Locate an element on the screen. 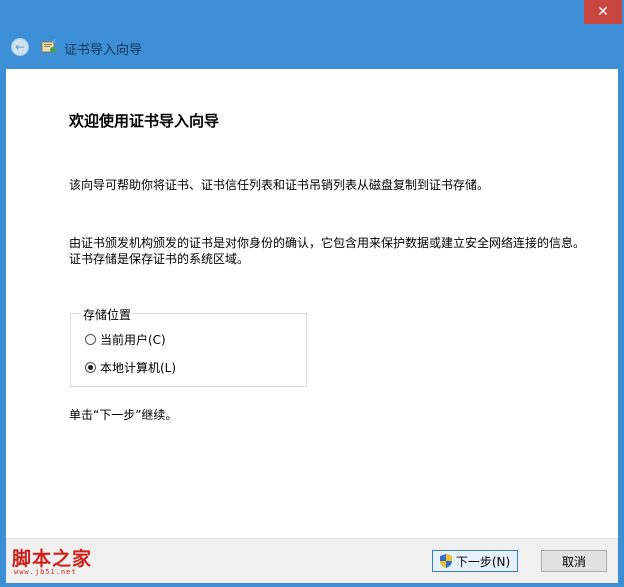 The width and height of the screenshot is (624, 587). next-button: 下一步(N) is located at coordinates (475, 561).